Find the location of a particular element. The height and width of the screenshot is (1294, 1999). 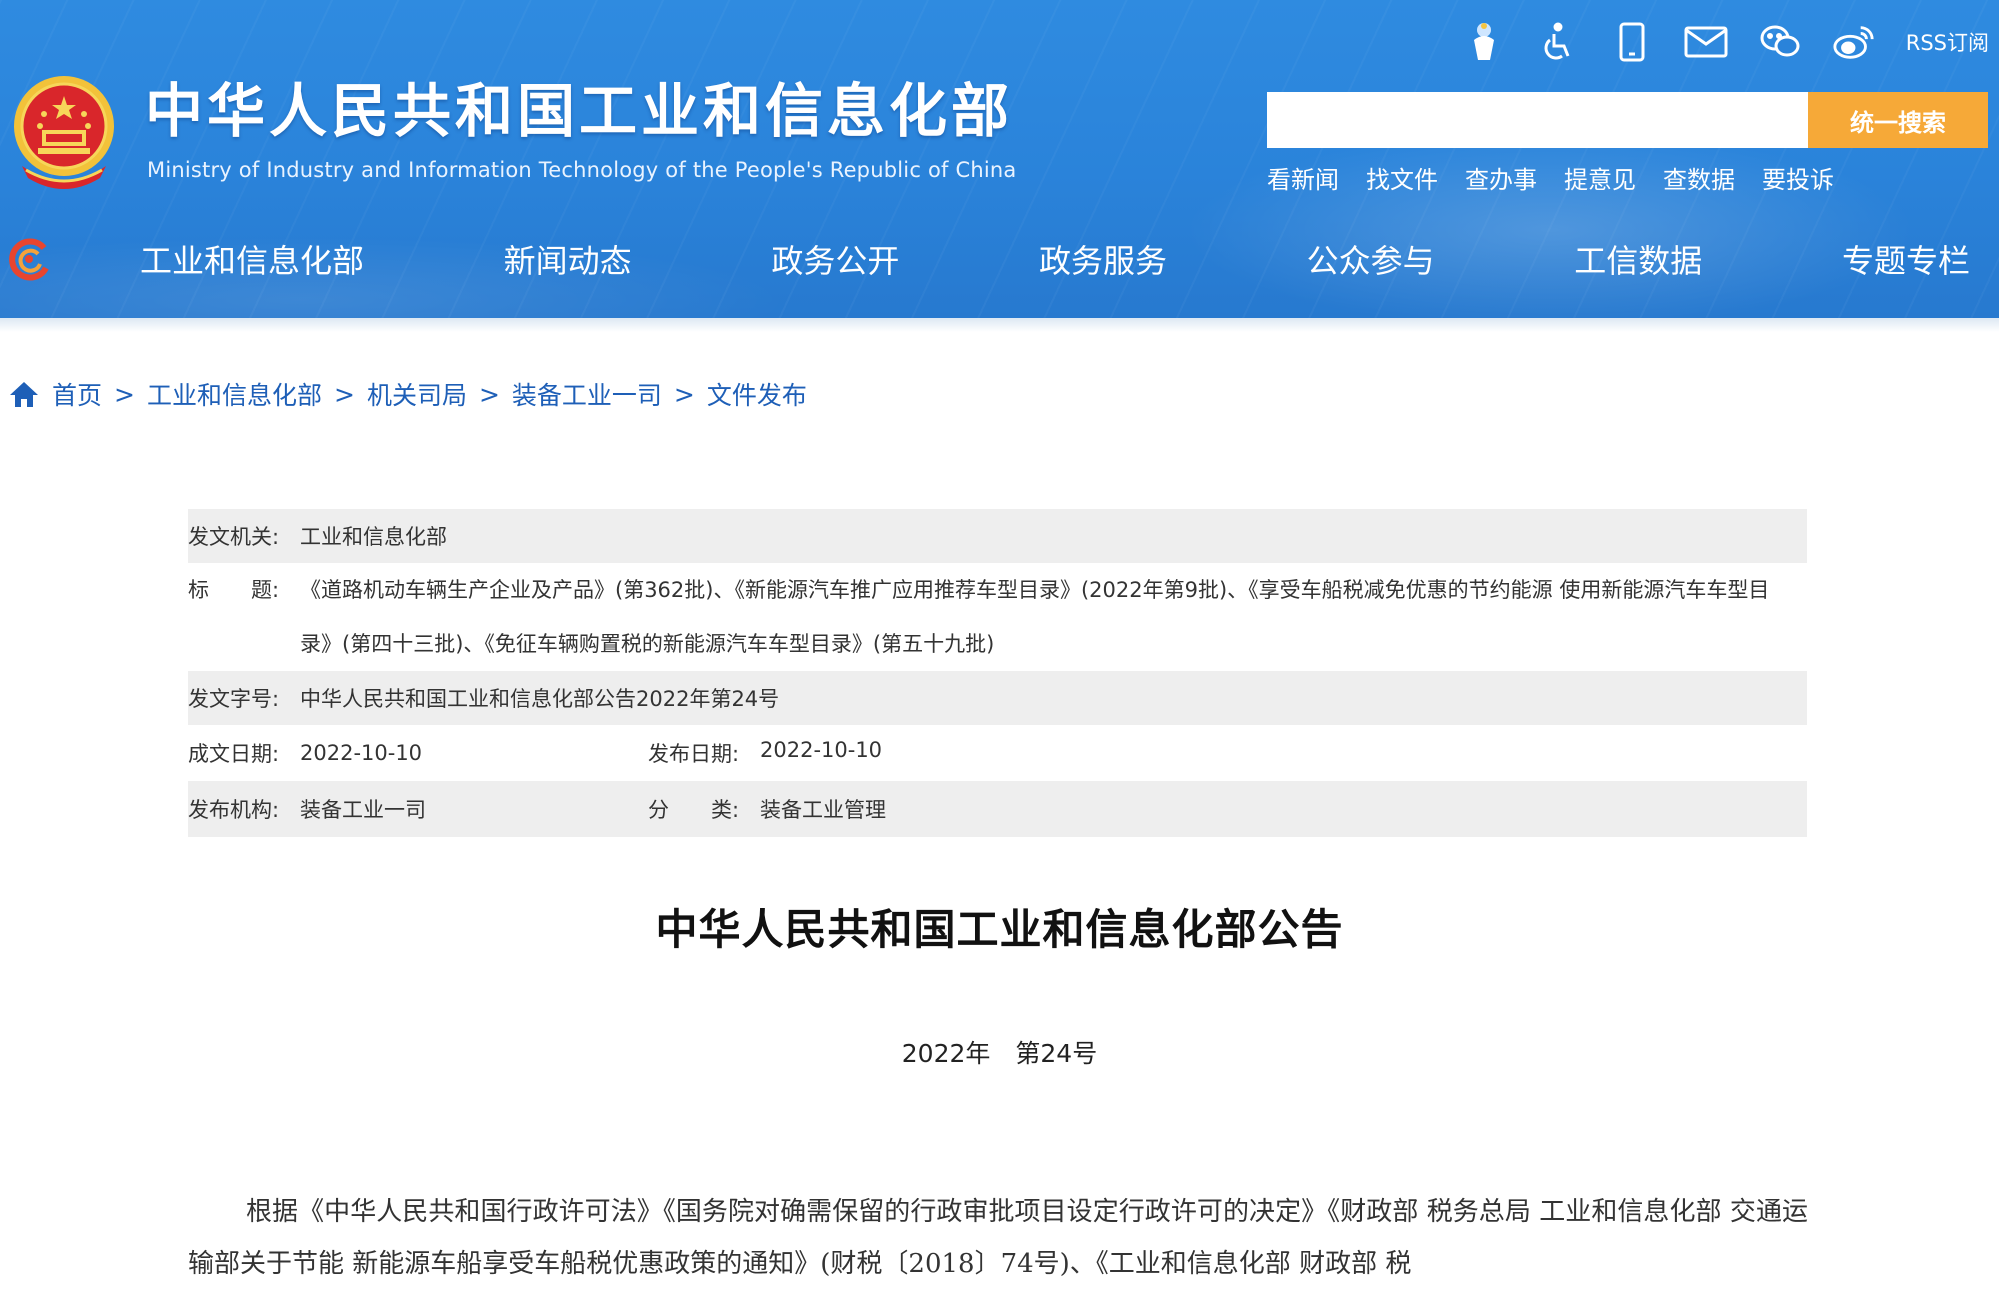

org-value: 装备工业一司 is located at coordinates (363, 810).